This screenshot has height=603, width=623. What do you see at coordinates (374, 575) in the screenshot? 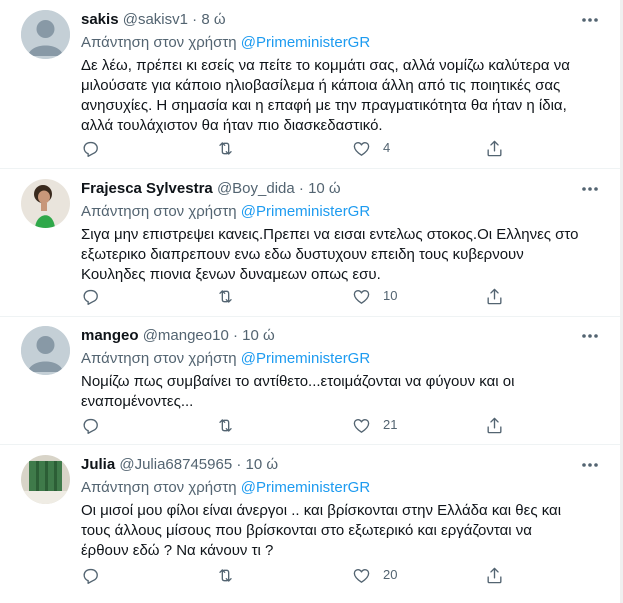
I see `like-button: 20` at bounding box center [374, 575].